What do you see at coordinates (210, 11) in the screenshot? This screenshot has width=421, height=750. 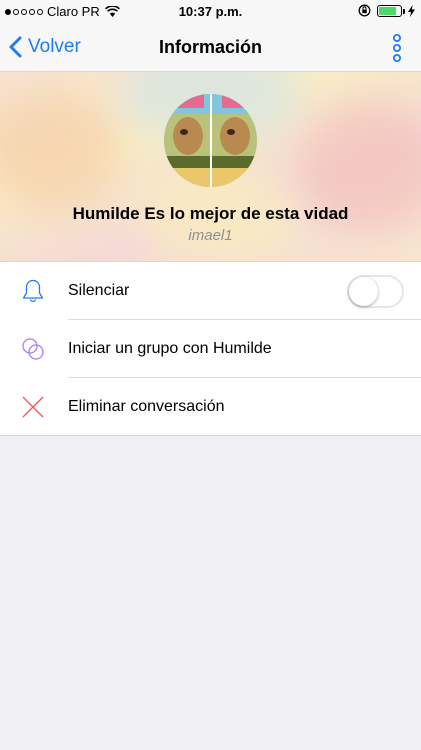 I see `status-bar: Claro PR 10:37 p.m.` at bounding box center [210, 11].